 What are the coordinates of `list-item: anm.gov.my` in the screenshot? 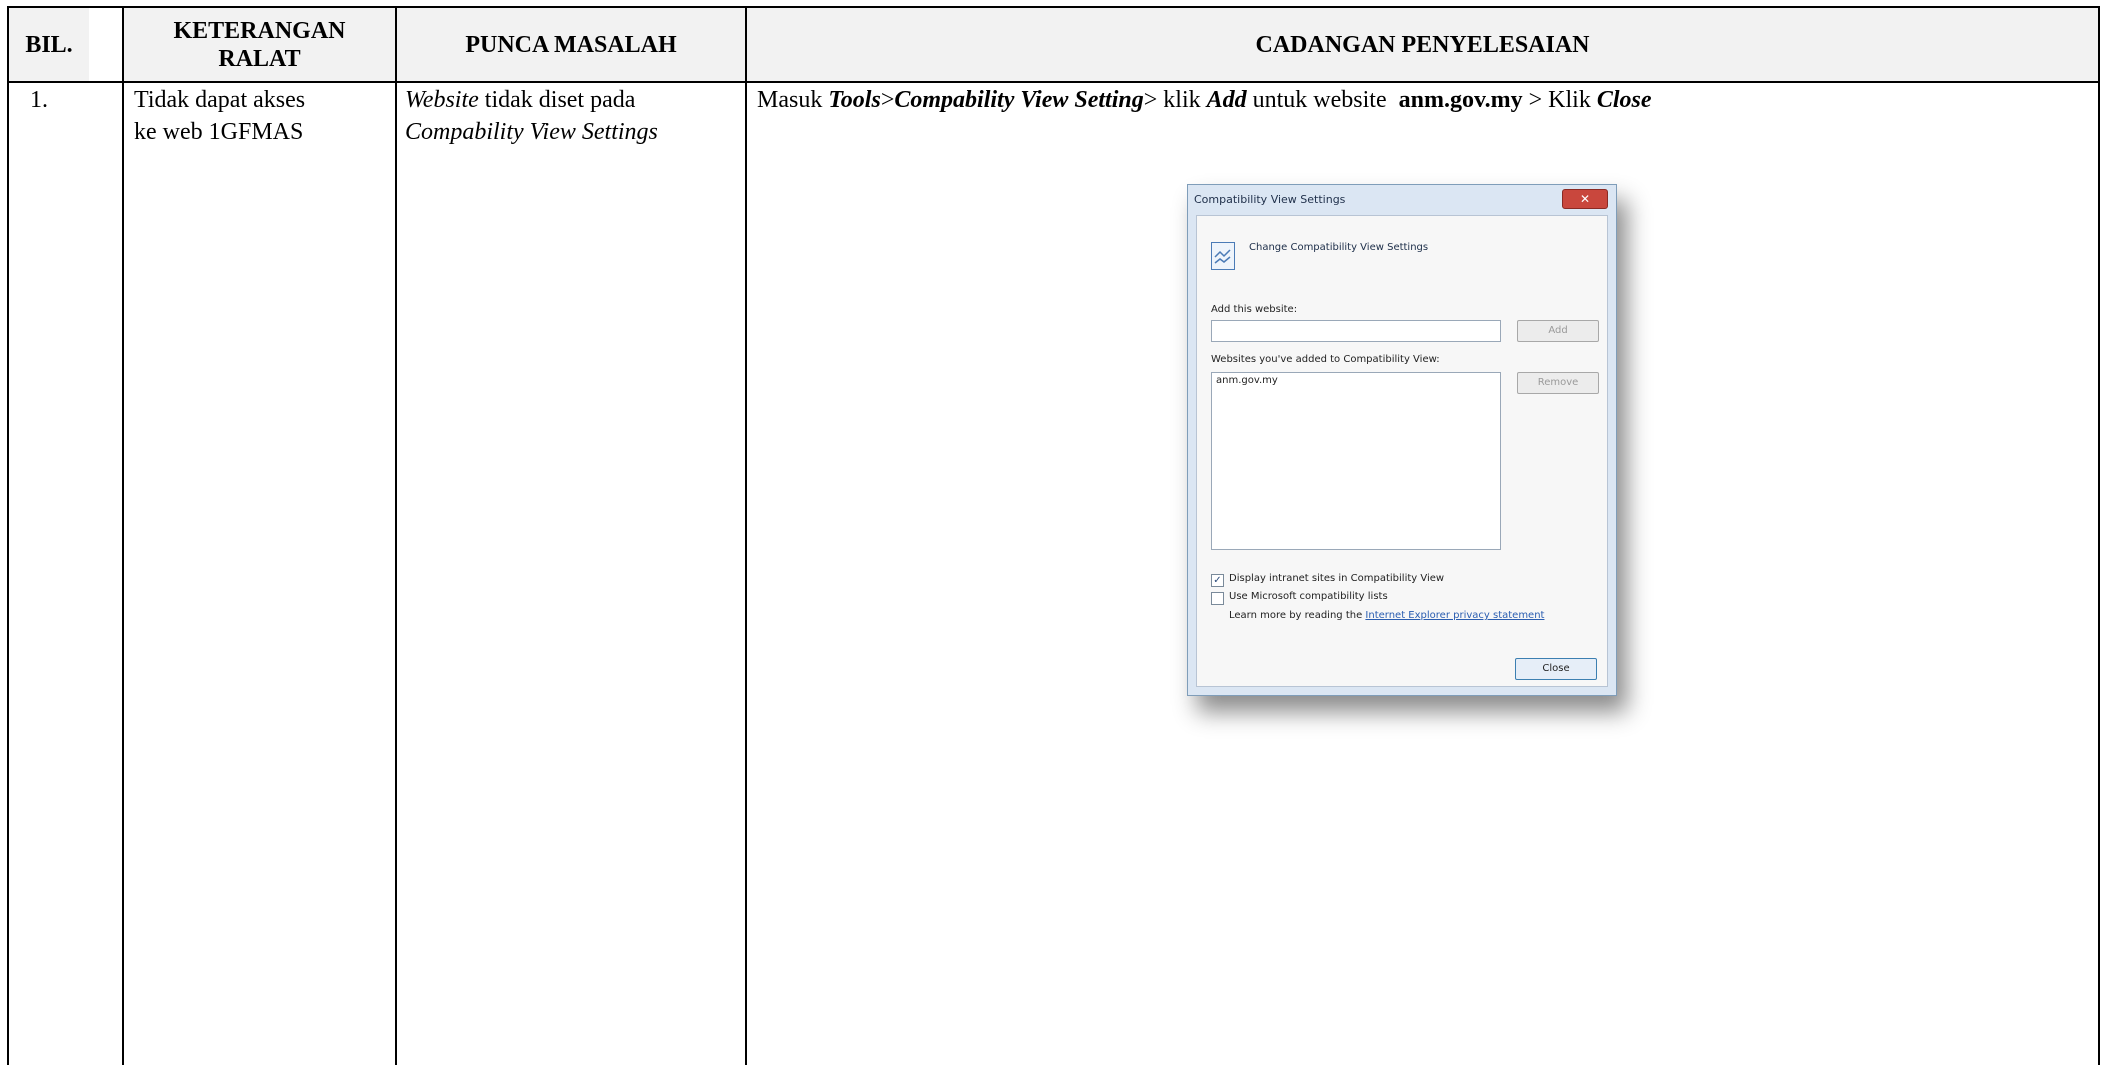 It's located at (1247, 380).